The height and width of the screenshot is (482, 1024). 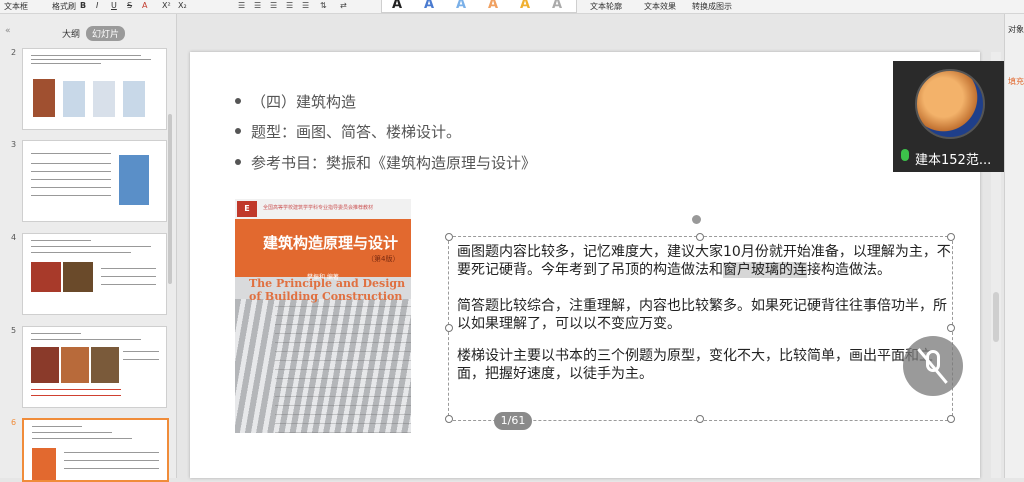 What do you see at coordinates (166, 5) in the screenshot?
I see `superscript-button: X²` at bounding box center [166, 5].